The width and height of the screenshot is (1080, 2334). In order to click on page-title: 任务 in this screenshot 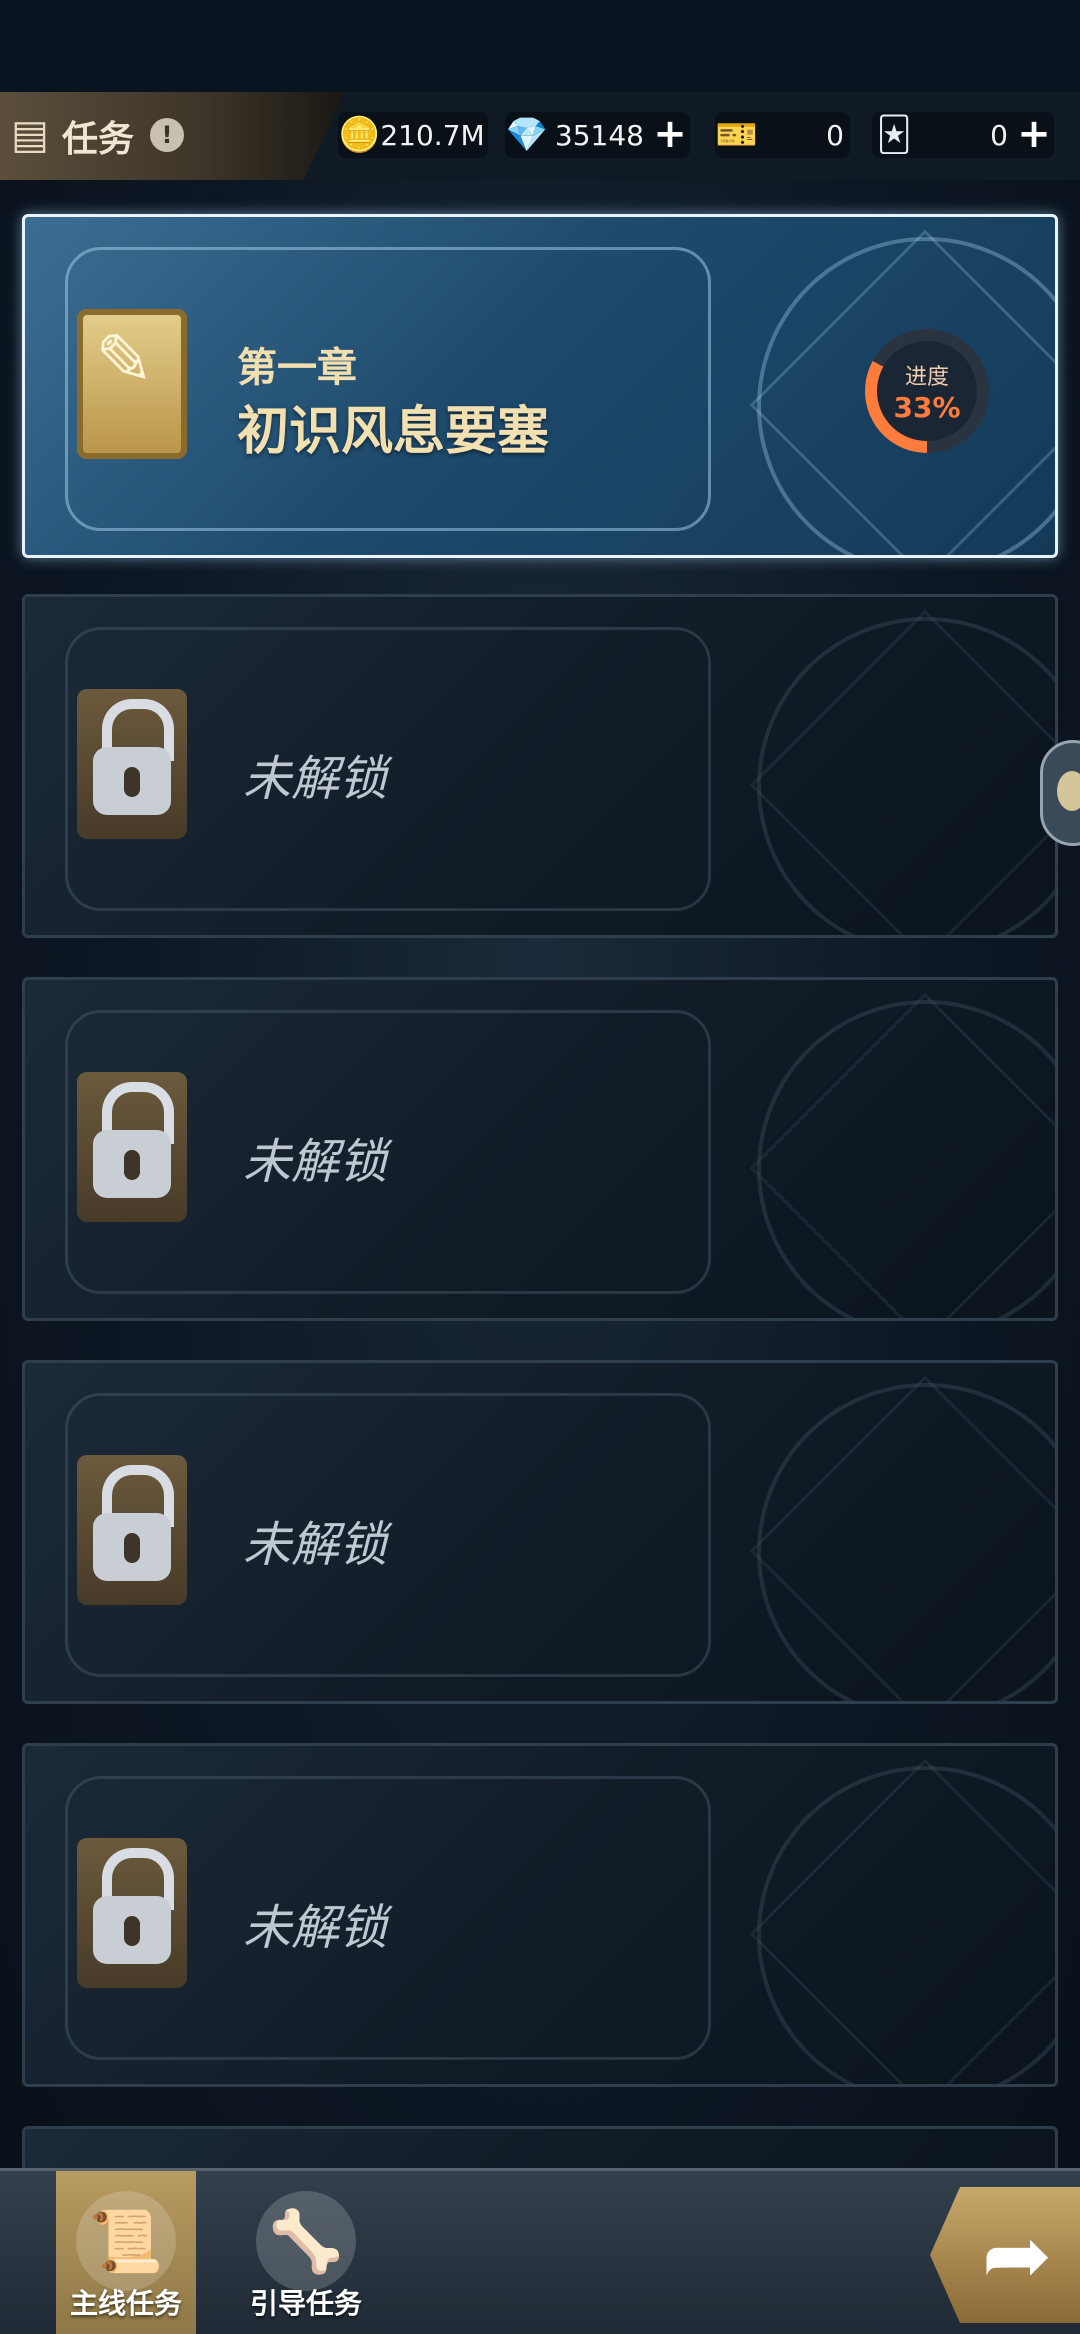, I will do `click(98, 139)`.